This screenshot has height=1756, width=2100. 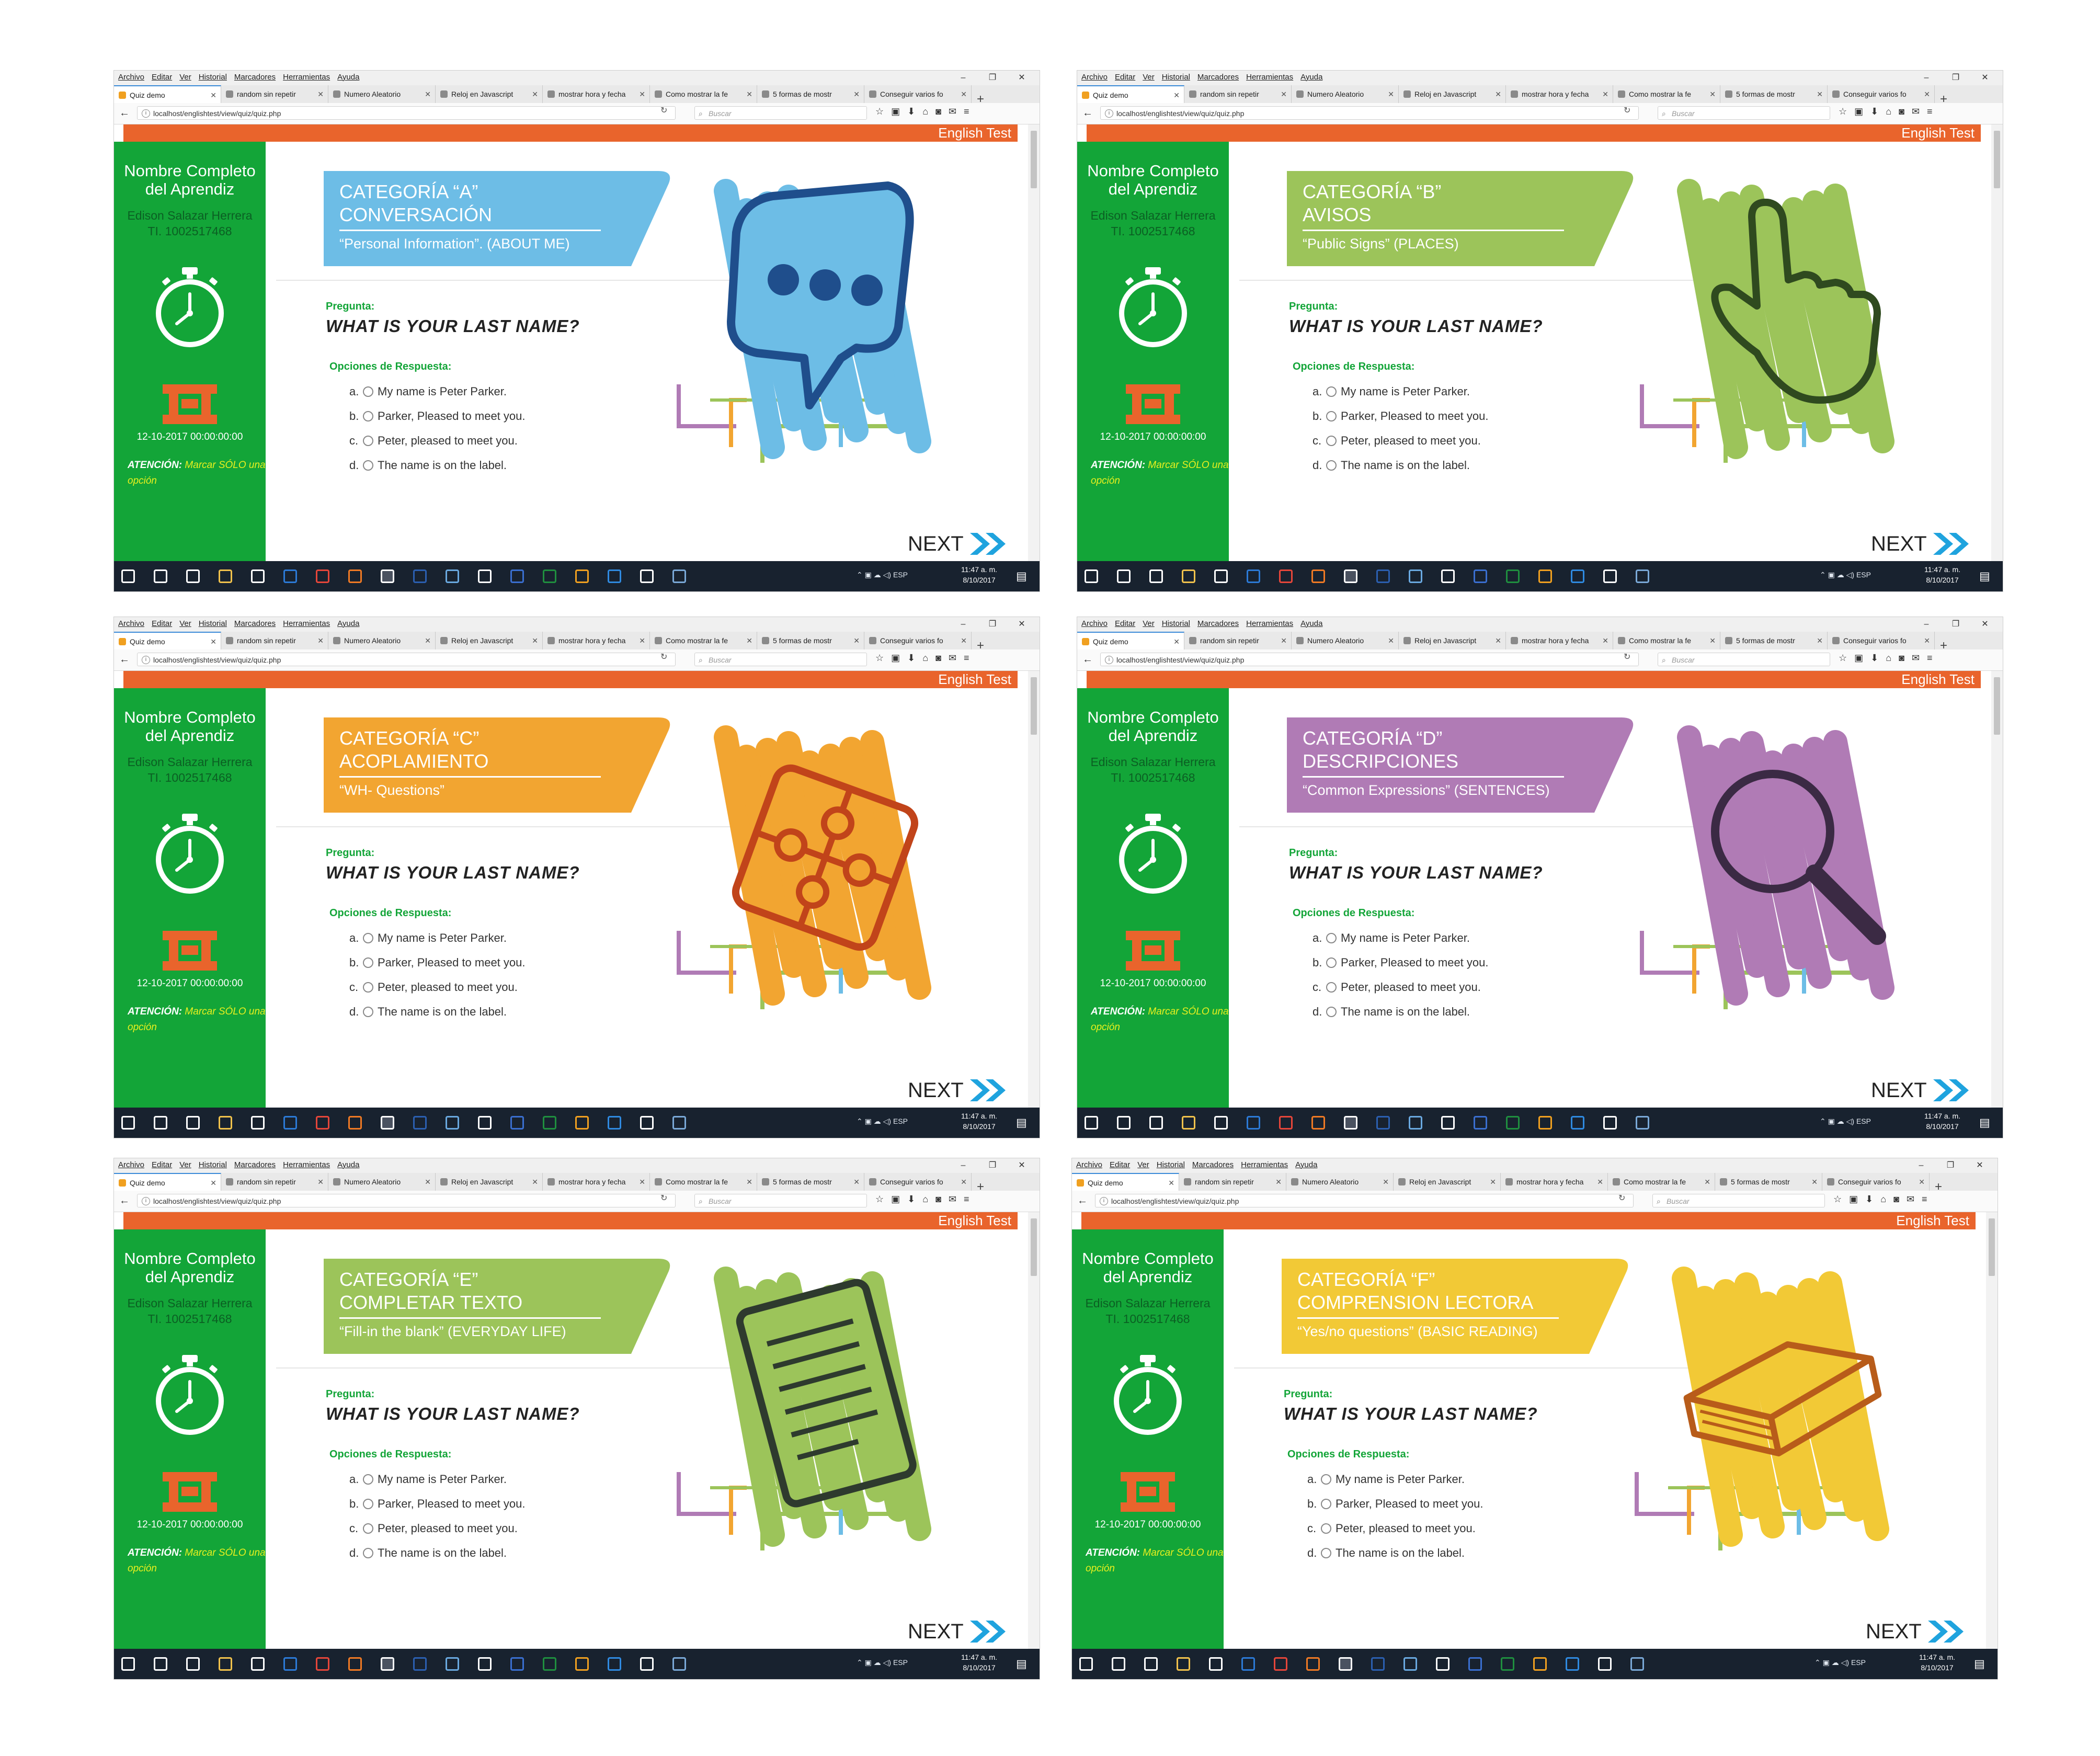 What do you see at coordinates (1218, 623) in the screenshot?
I see `menu-item: Marcadores` at bounding box center [1218, 623].